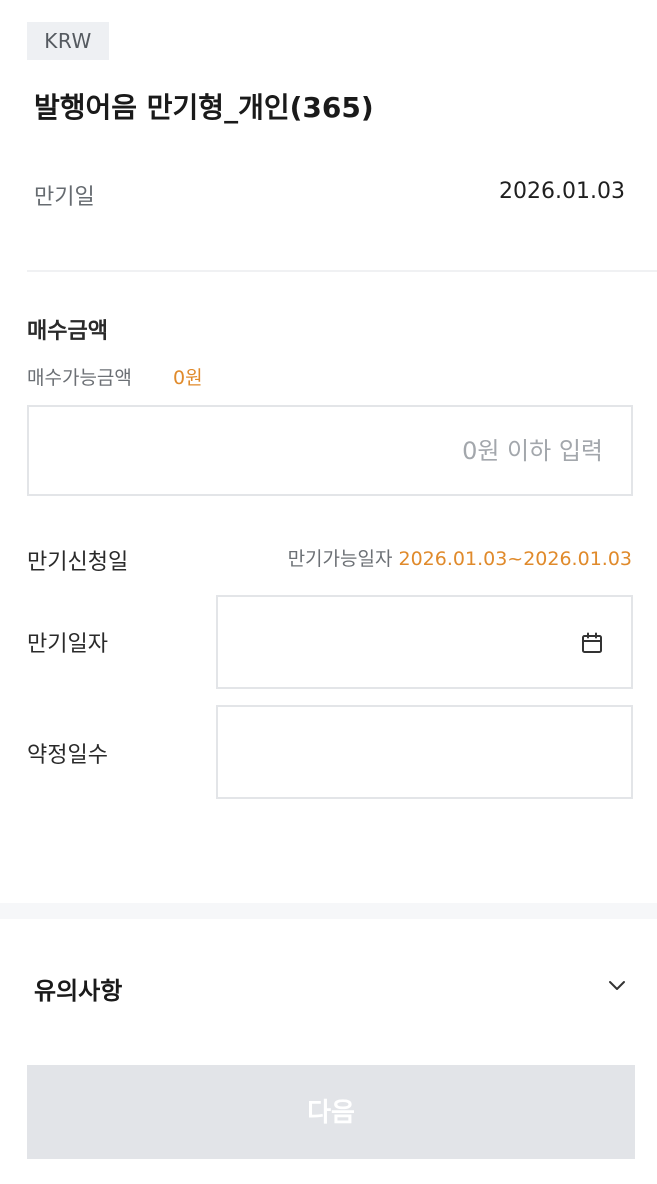 The width and height of the screenshot is (657, 1184). I want to click on notice-toggle: 유의사항, so click(328, 985).